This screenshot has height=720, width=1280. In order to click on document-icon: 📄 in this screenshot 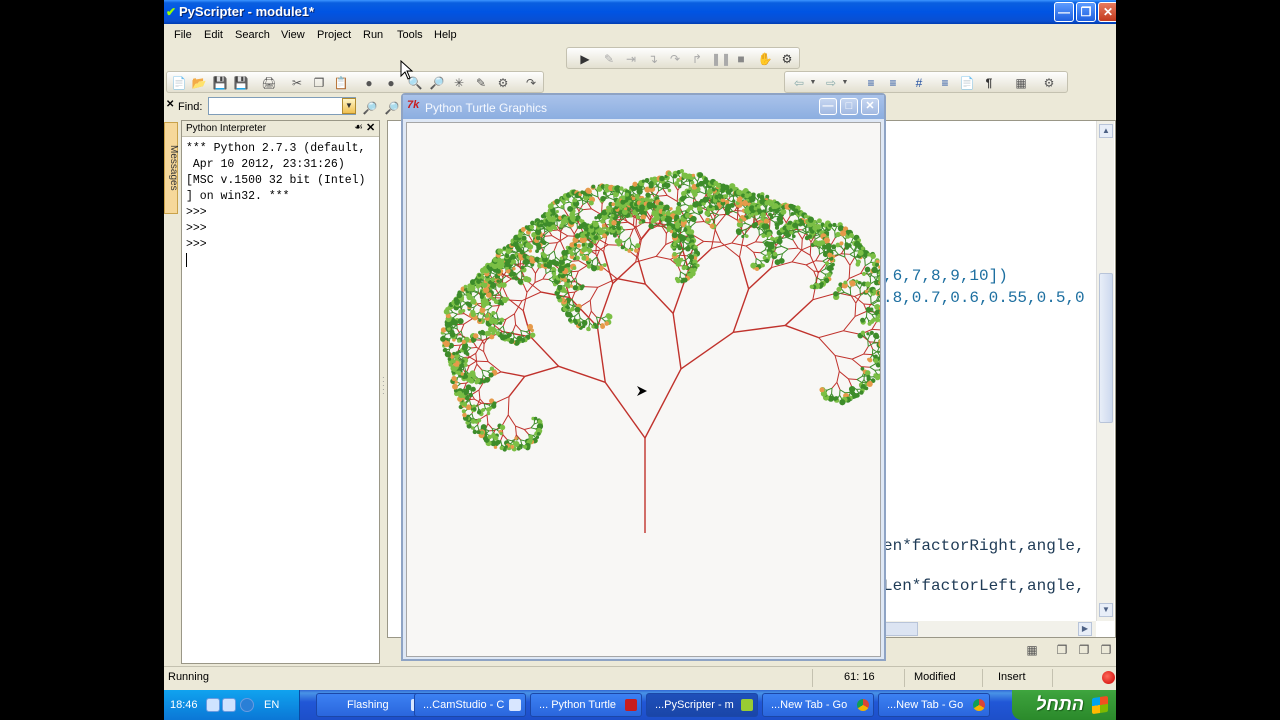, I will do `click(967, 83)`.